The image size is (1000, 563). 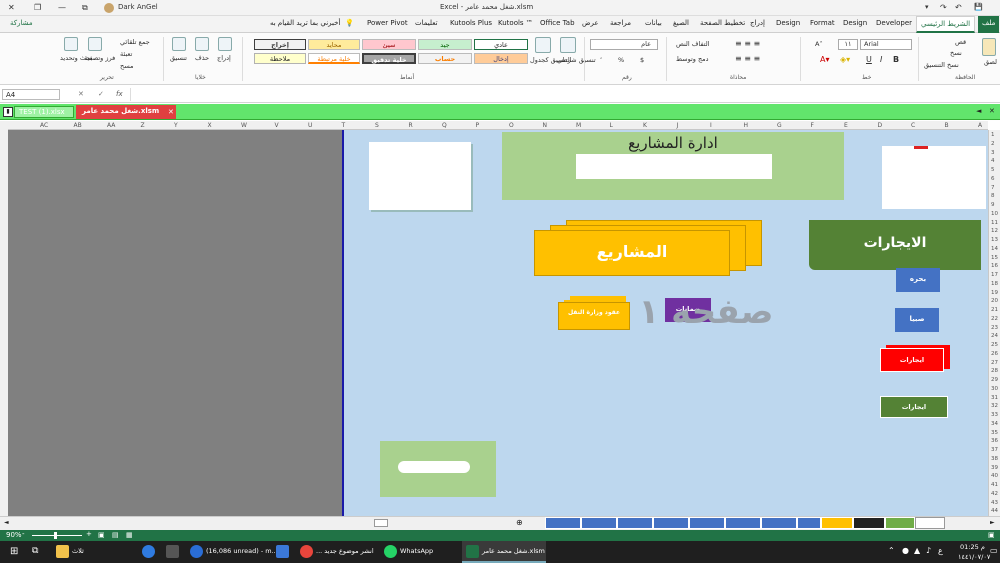 What do you see at coordinates (994, 354) in the screenshot?
I see `row-header: 26` at bounding box center [994, 354].